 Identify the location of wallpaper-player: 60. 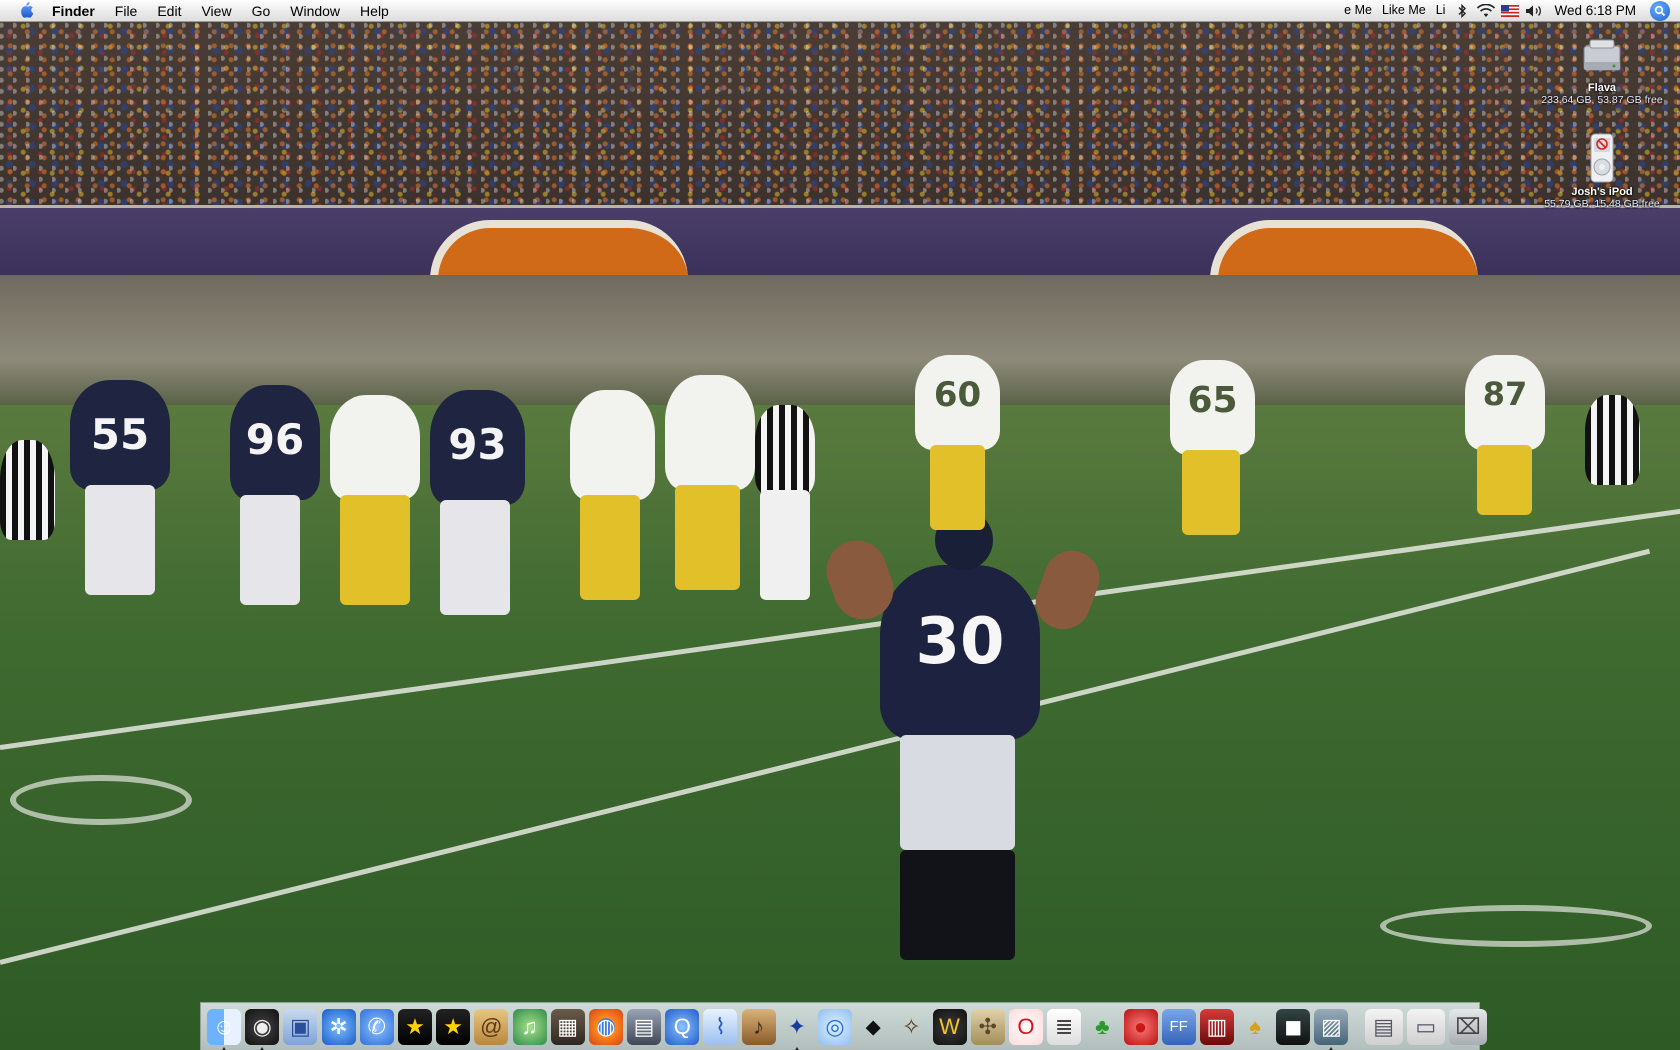
(957, 442).